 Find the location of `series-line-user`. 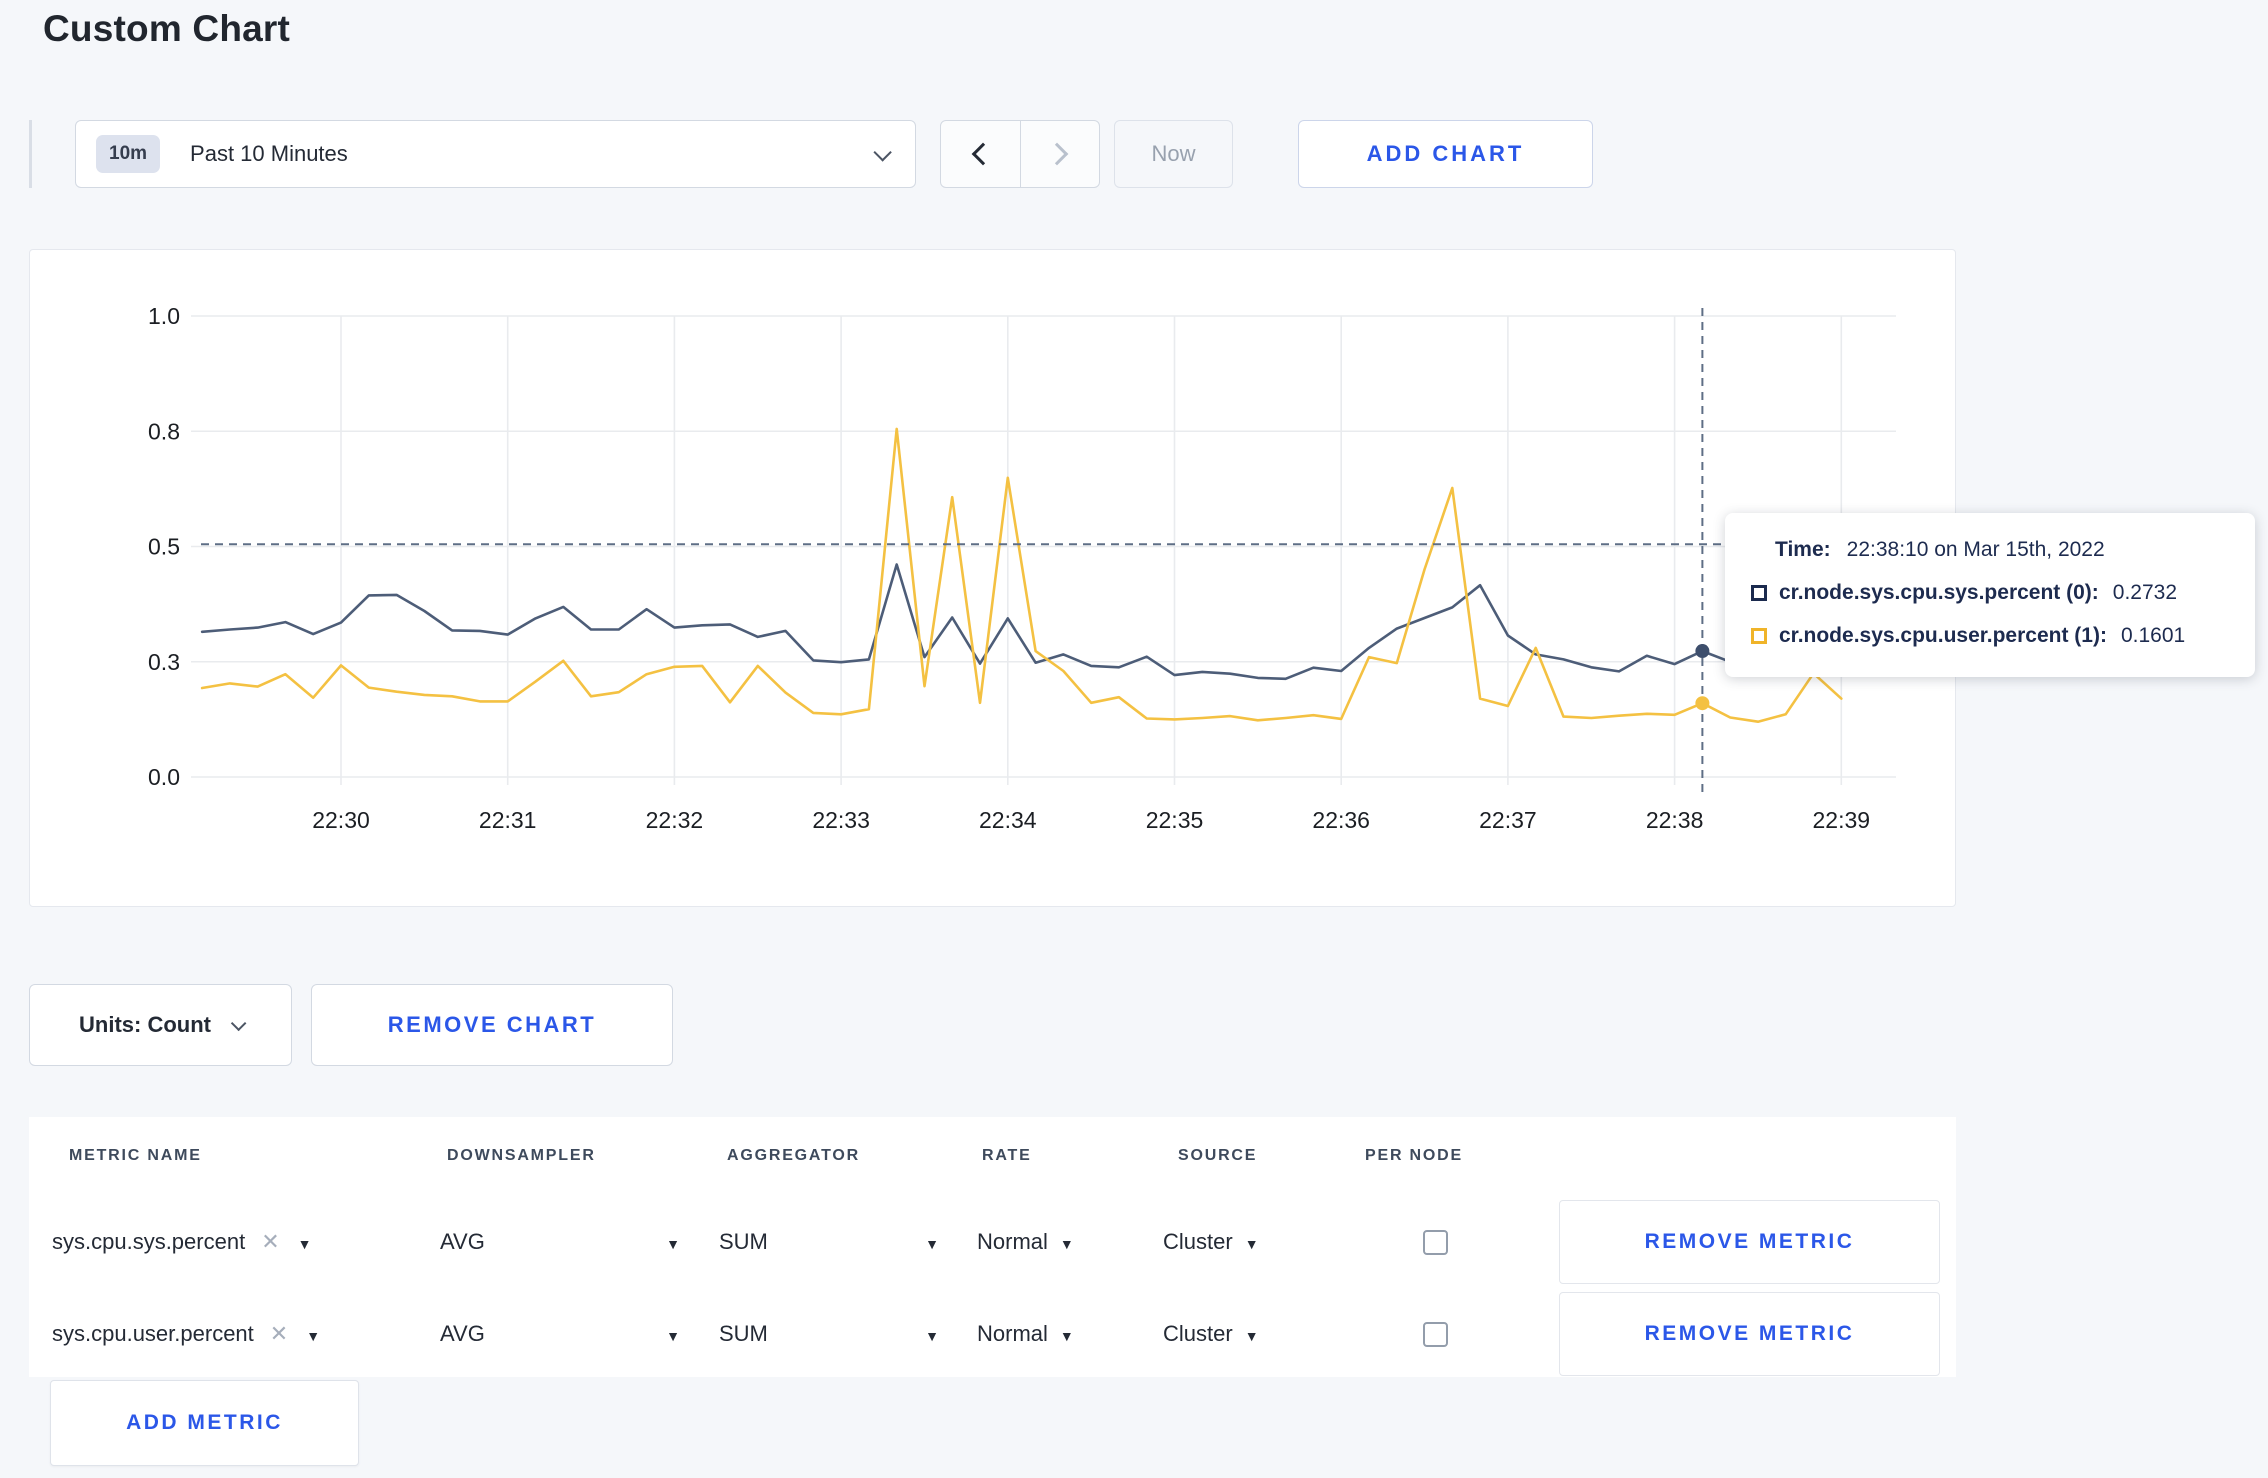

series-line-user is located at coordinates (1021, 575).